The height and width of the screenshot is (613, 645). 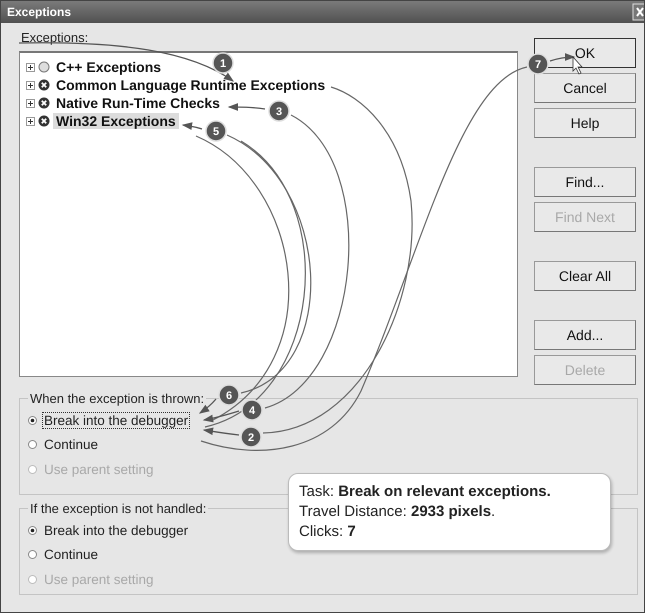 I want to click on step-marker: 5, so click(x=216, y=131).